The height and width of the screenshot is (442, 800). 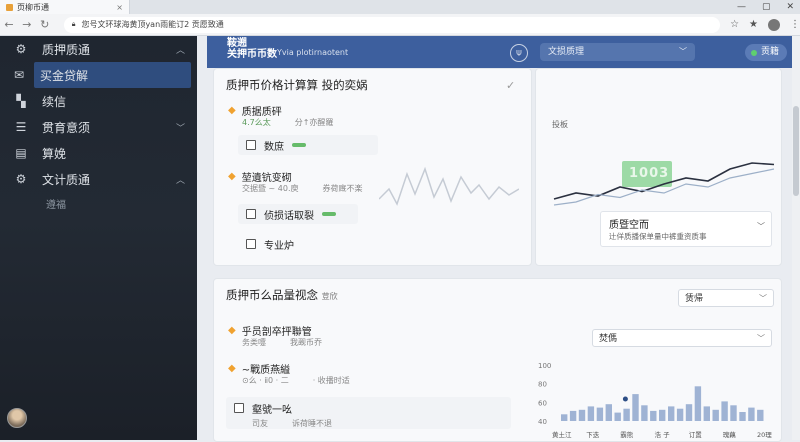 I want to click on quality-row-1-title: ◆ 乎员剖卒抨聯管, so click(x=270, y=330).